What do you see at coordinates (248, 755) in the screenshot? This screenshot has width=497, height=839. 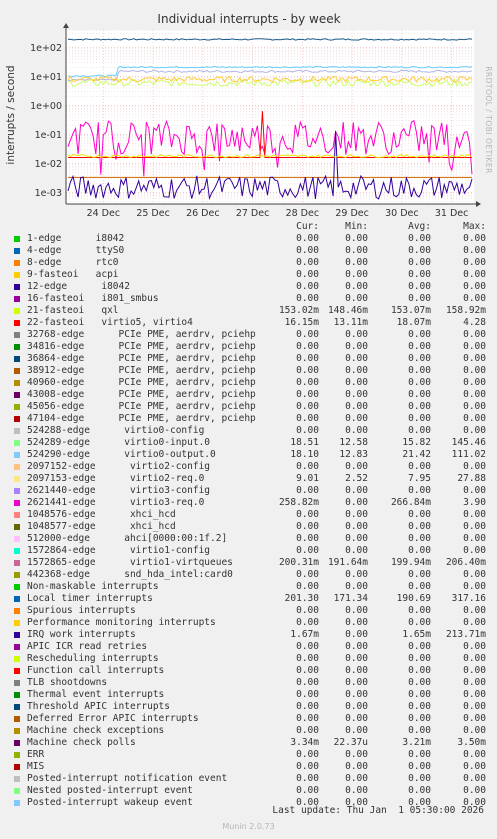 I see `legend-row: ERR 0.00 0.00 0.00 0.00` at bounding box center [248, 755].